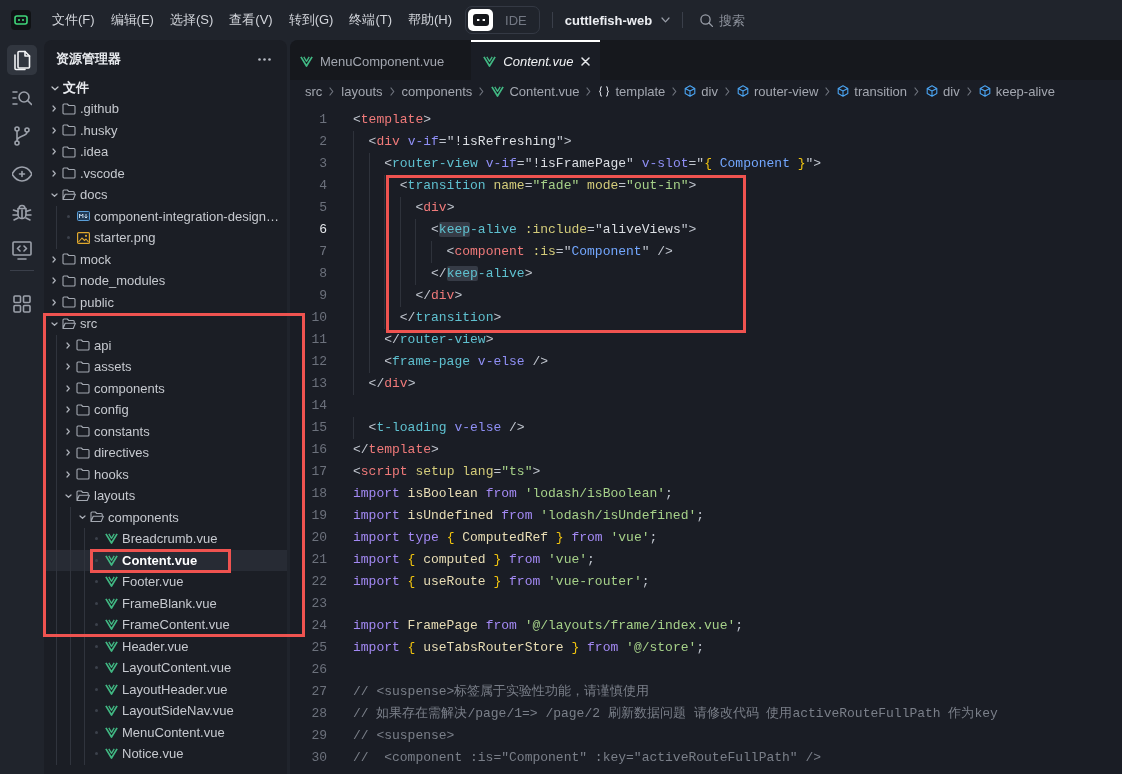 Image resolution: width=1122 pixels, height=774 pixels. I want to click on line-number: 28, so click(319, 713).